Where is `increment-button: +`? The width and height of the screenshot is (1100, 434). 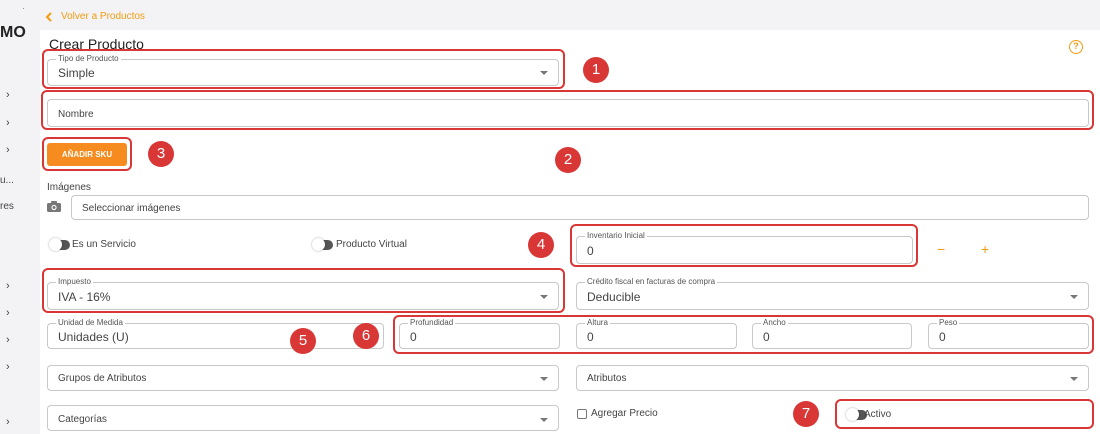 increment-button: + is located at coordinates (985, 249).